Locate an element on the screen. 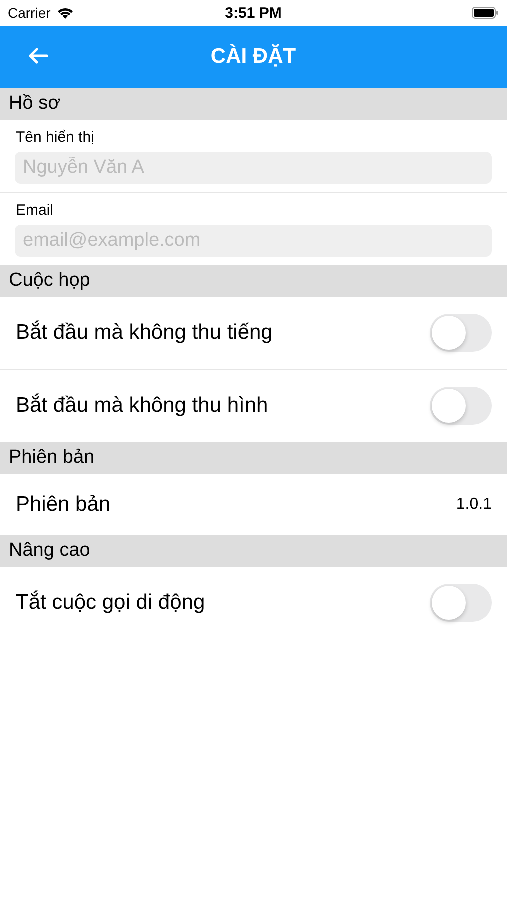 The image size is (507, 900). back-arrow-icon is located at coordinates (38, 56).